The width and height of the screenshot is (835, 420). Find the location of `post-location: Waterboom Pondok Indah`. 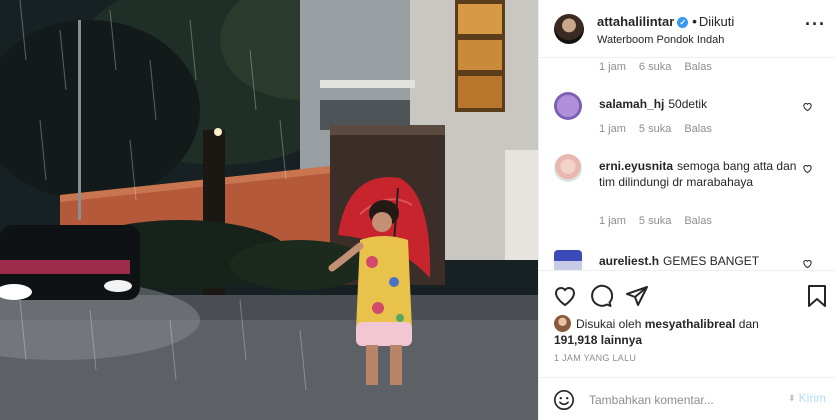

post-location: Waterboom Pondok Indah is located at coordinates (660, 40).